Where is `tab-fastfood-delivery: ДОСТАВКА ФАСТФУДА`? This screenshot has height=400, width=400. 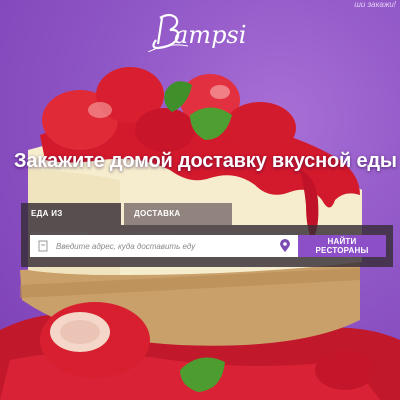
tab-fastfood-delivery: ДОСТАВКА ФАСТФУДА is located at coordinates (178, 221).